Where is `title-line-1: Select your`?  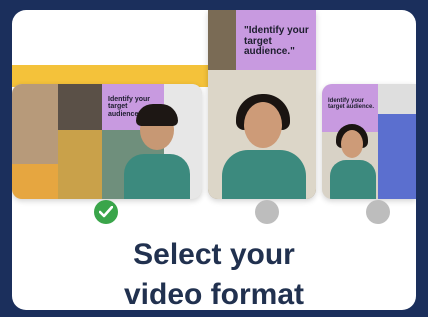 title-line-1: Select your is located at coordinates (214, 254).